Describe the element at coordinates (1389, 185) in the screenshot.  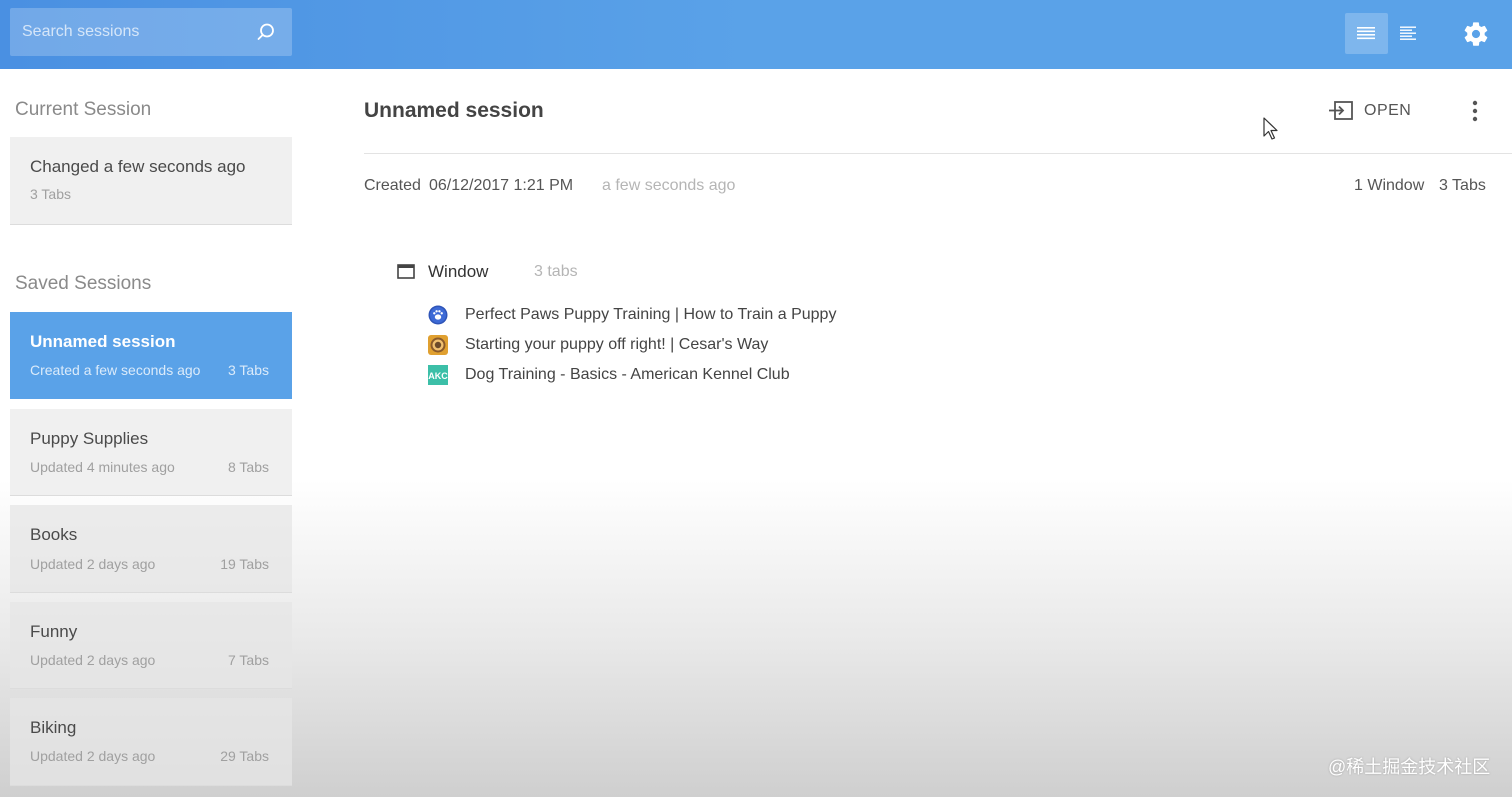
I see `window-count: 1 Window` at that location.